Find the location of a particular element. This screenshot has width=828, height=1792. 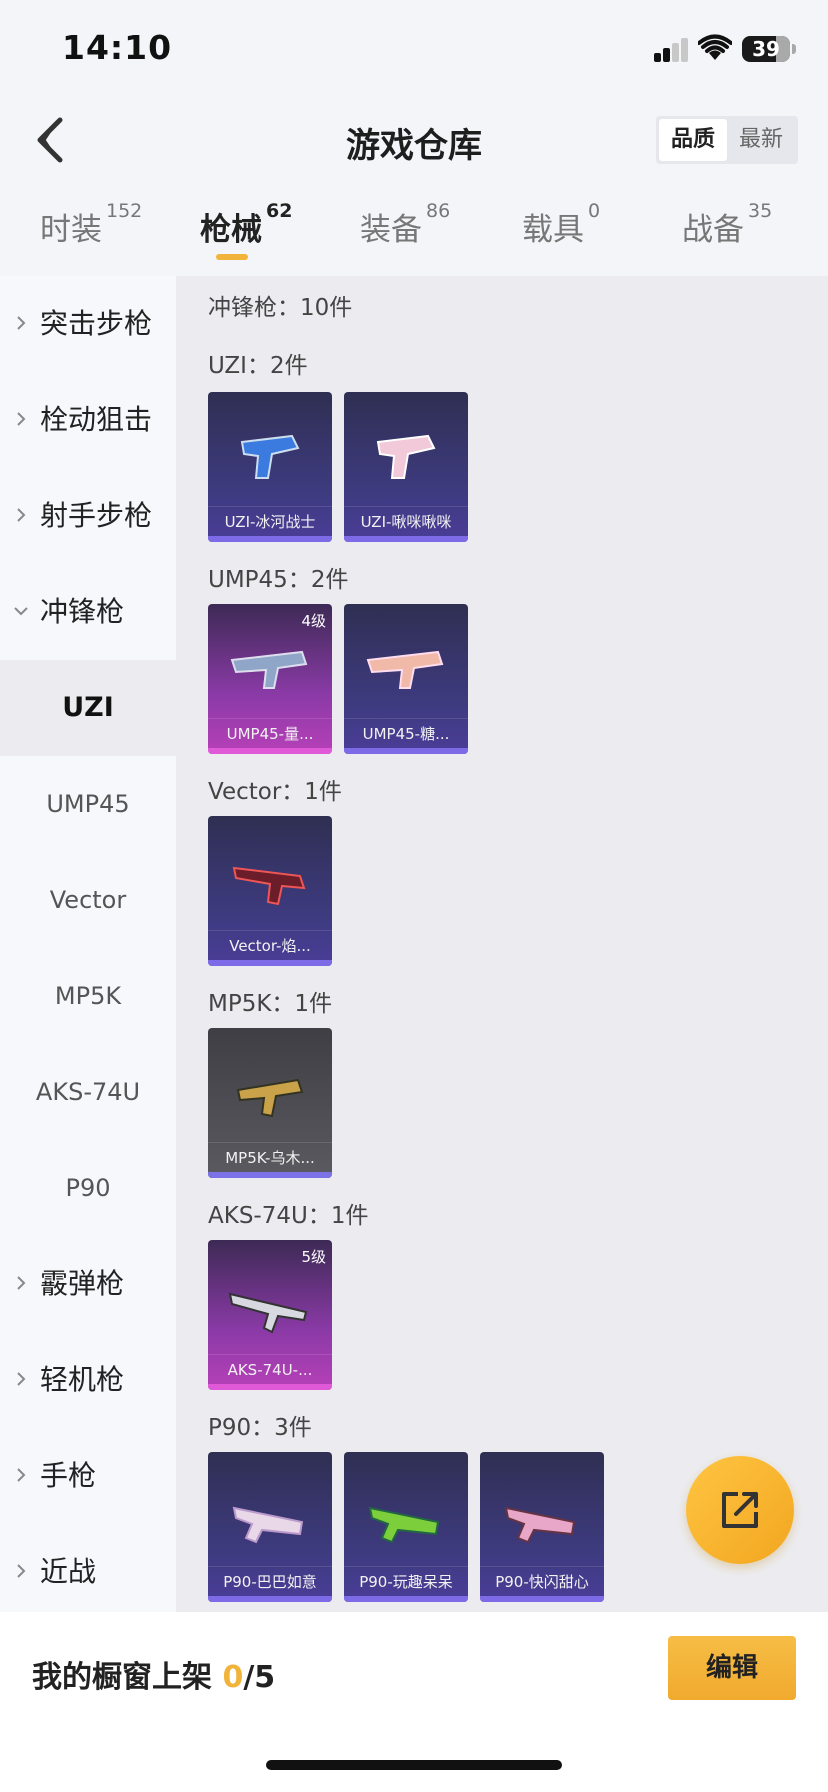

tab-count: 152 is located at coordinates (124, 210).